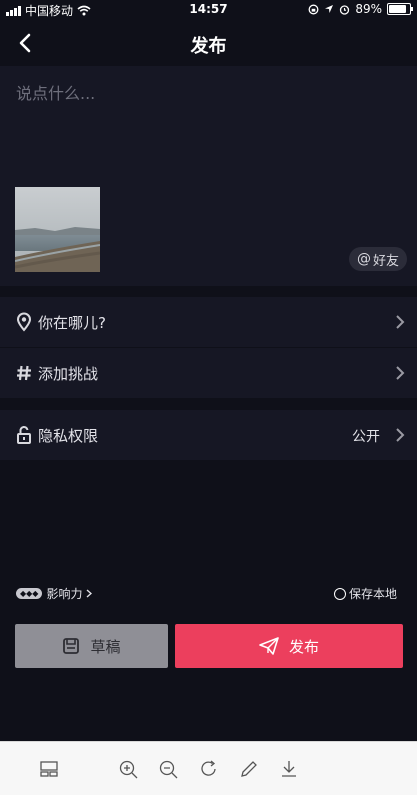 Image resolution: width=417 pixels, height=795 pixels. I want to click on beach-image, so click(57, 229).